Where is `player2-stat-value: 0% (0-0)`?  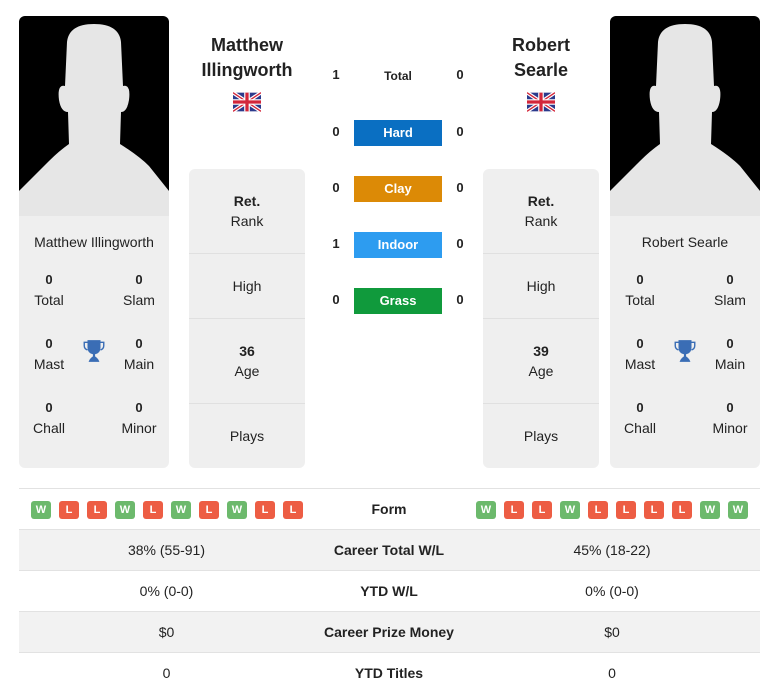 player2-stat-value: 0% (0-0) is located at coordinates (612, 591).